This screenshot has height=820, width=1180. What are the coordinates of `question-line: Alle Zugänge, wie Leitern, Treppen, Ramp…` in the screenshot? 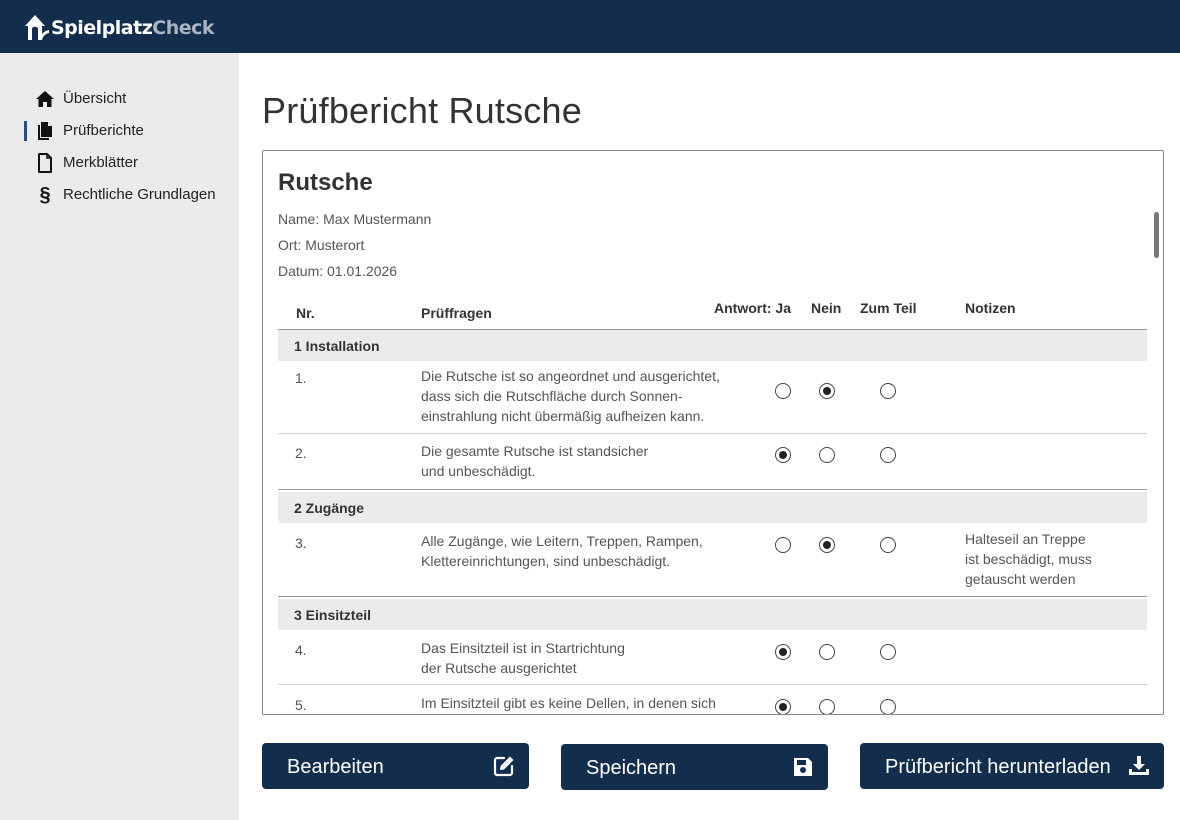 It's located at (562, 541).